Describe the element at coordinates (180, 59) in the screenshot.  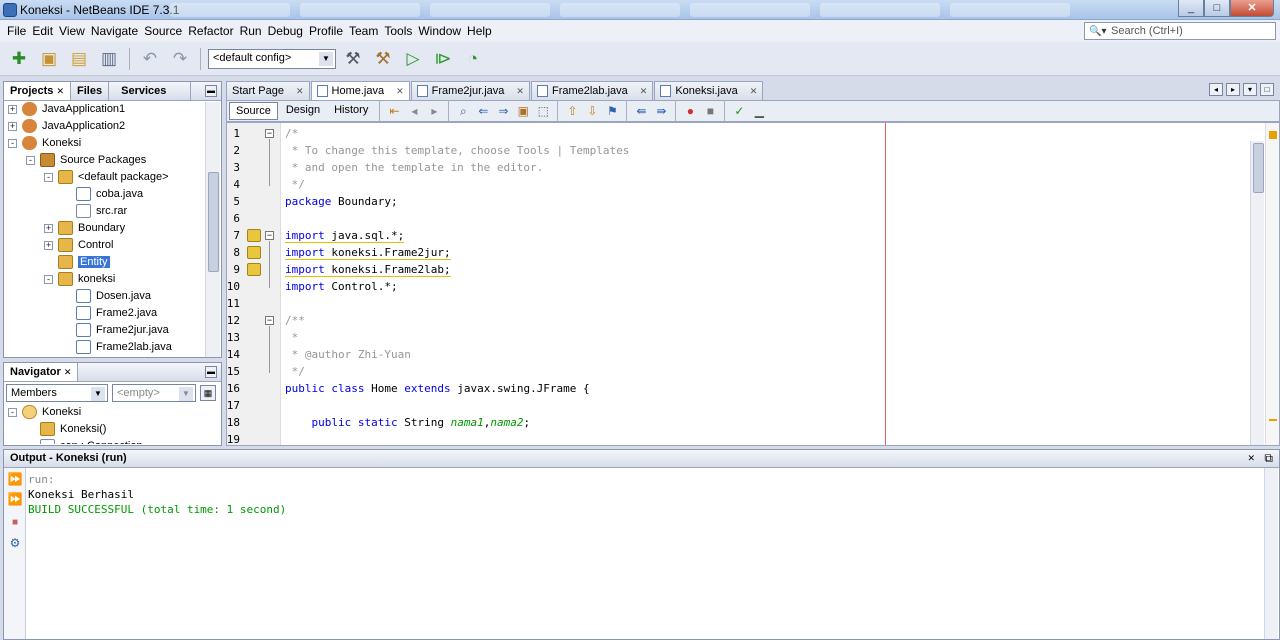
I see `redo-icon: ↷` at that location.